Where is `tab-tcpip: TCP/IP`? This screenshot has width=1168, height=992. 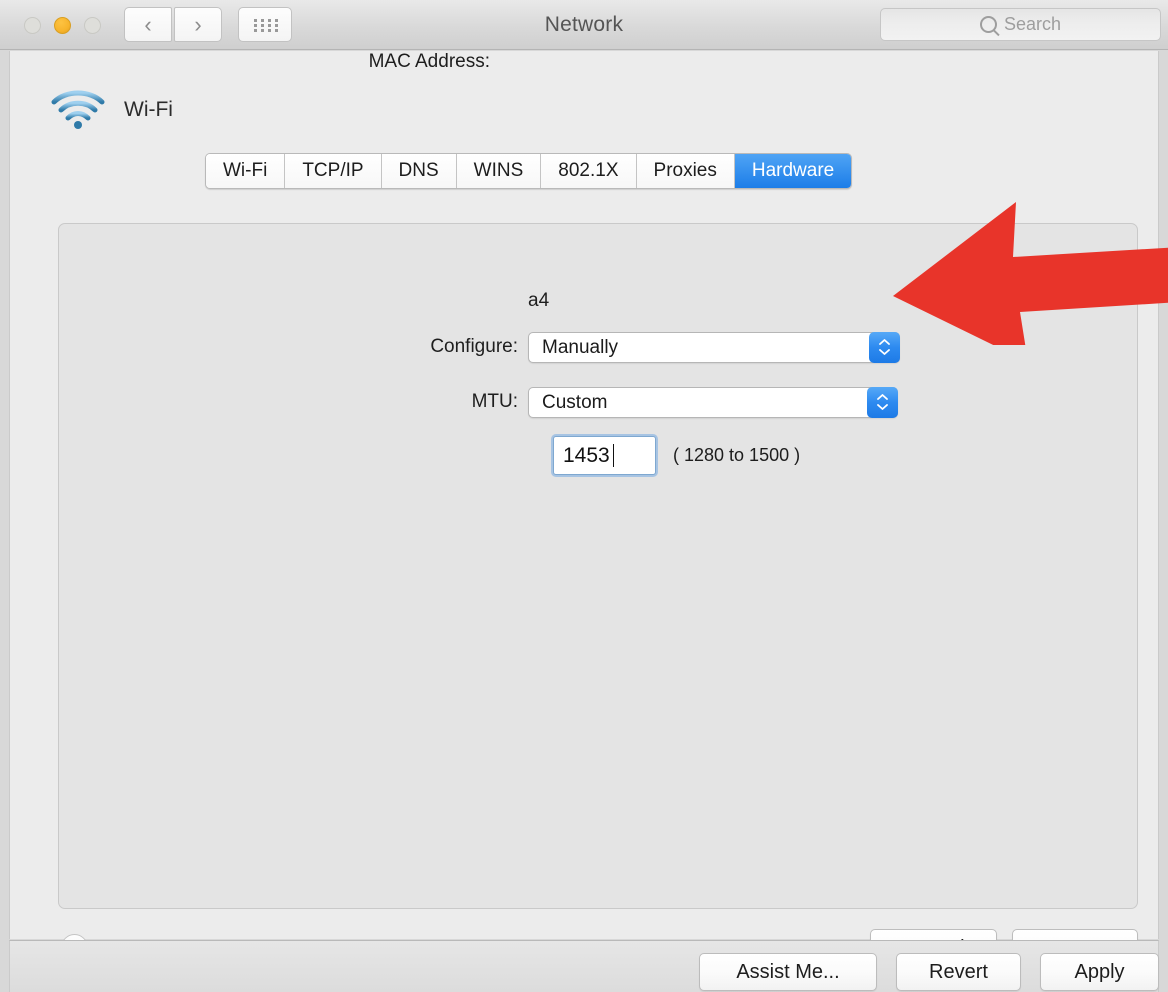 tab-tcpip: TCP/IP is located at coordinates (333, 171).